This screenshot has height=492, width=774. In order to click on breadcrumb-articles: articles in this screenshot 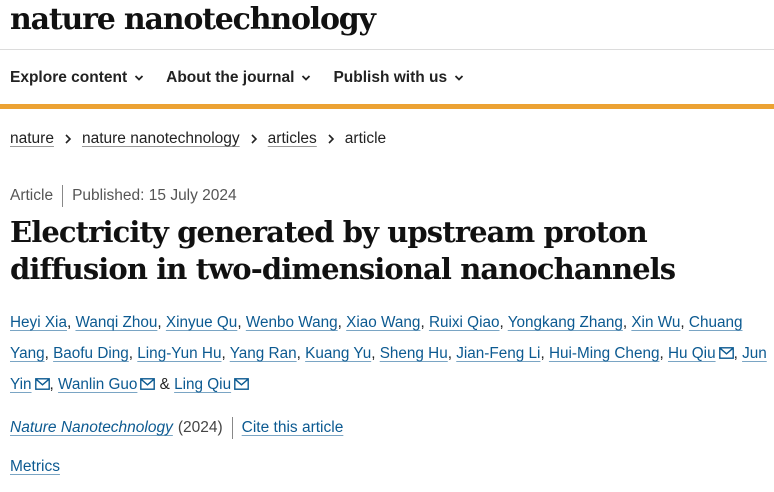, I will do `click(292, 139)`.